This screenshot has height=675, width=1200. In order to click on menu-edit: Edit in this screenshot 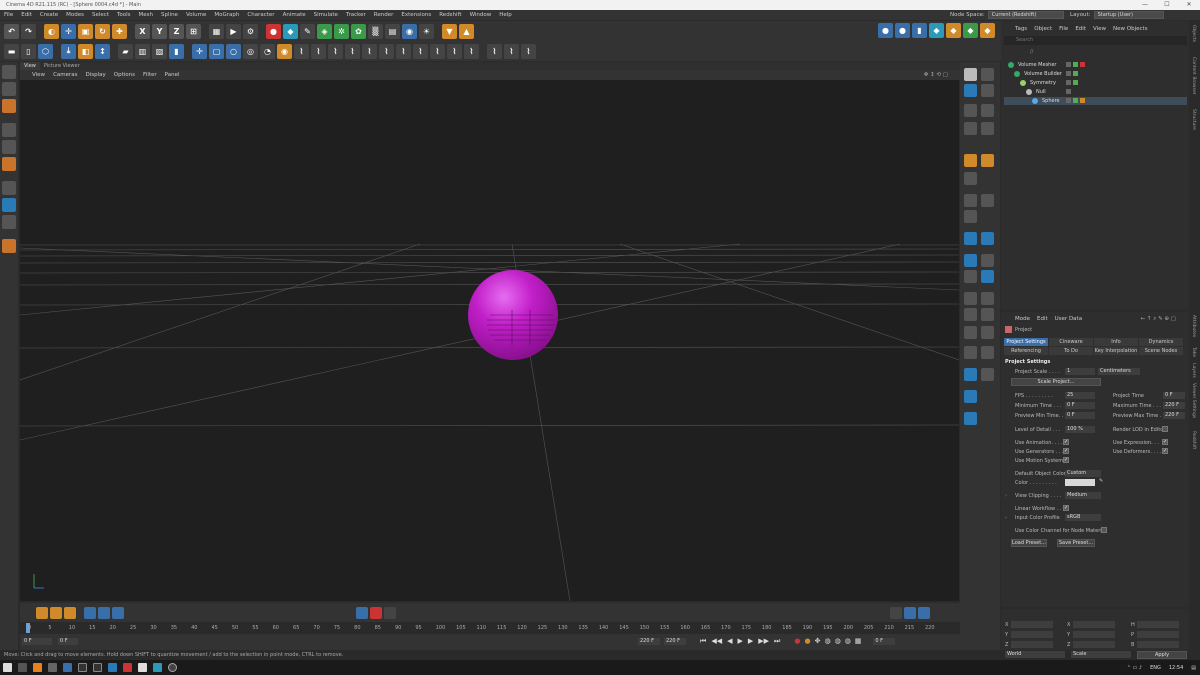, I will do `click(26, 15)`.